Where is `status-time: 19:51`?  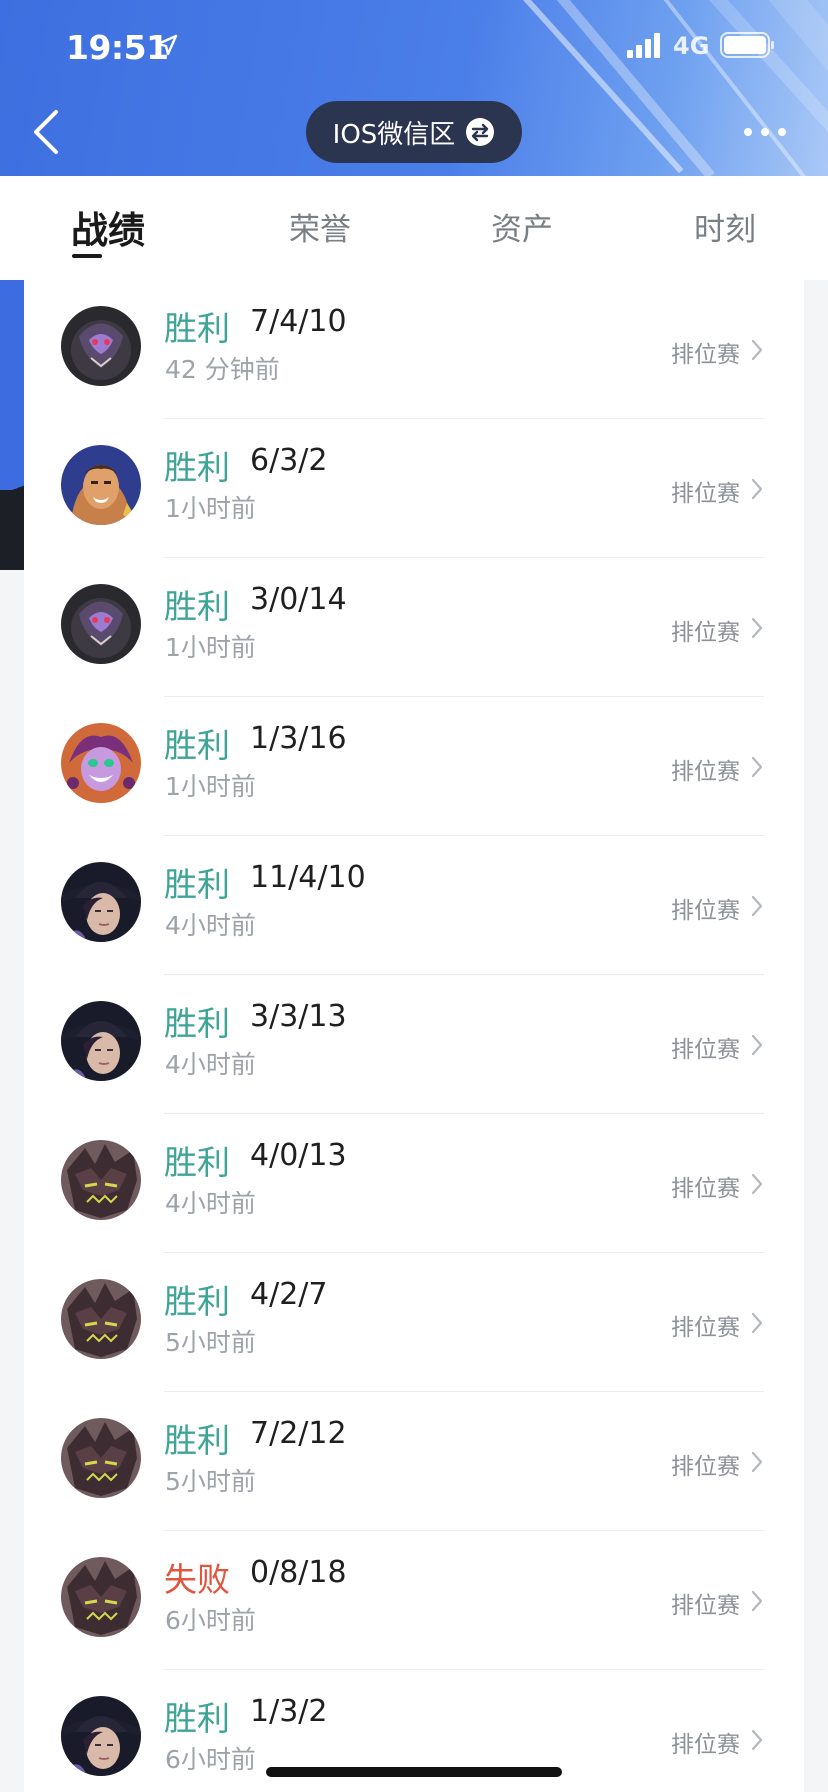 status-time: 19:51 is located at coordinates (117, 47).